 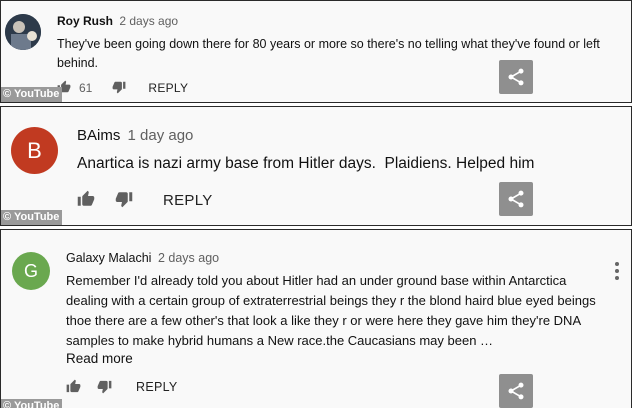 What do you see at coordinates (117, 21) in the screenshot?
I see `comment-header: Roy Rush 2 days ago` at bounding box center [117, 21].